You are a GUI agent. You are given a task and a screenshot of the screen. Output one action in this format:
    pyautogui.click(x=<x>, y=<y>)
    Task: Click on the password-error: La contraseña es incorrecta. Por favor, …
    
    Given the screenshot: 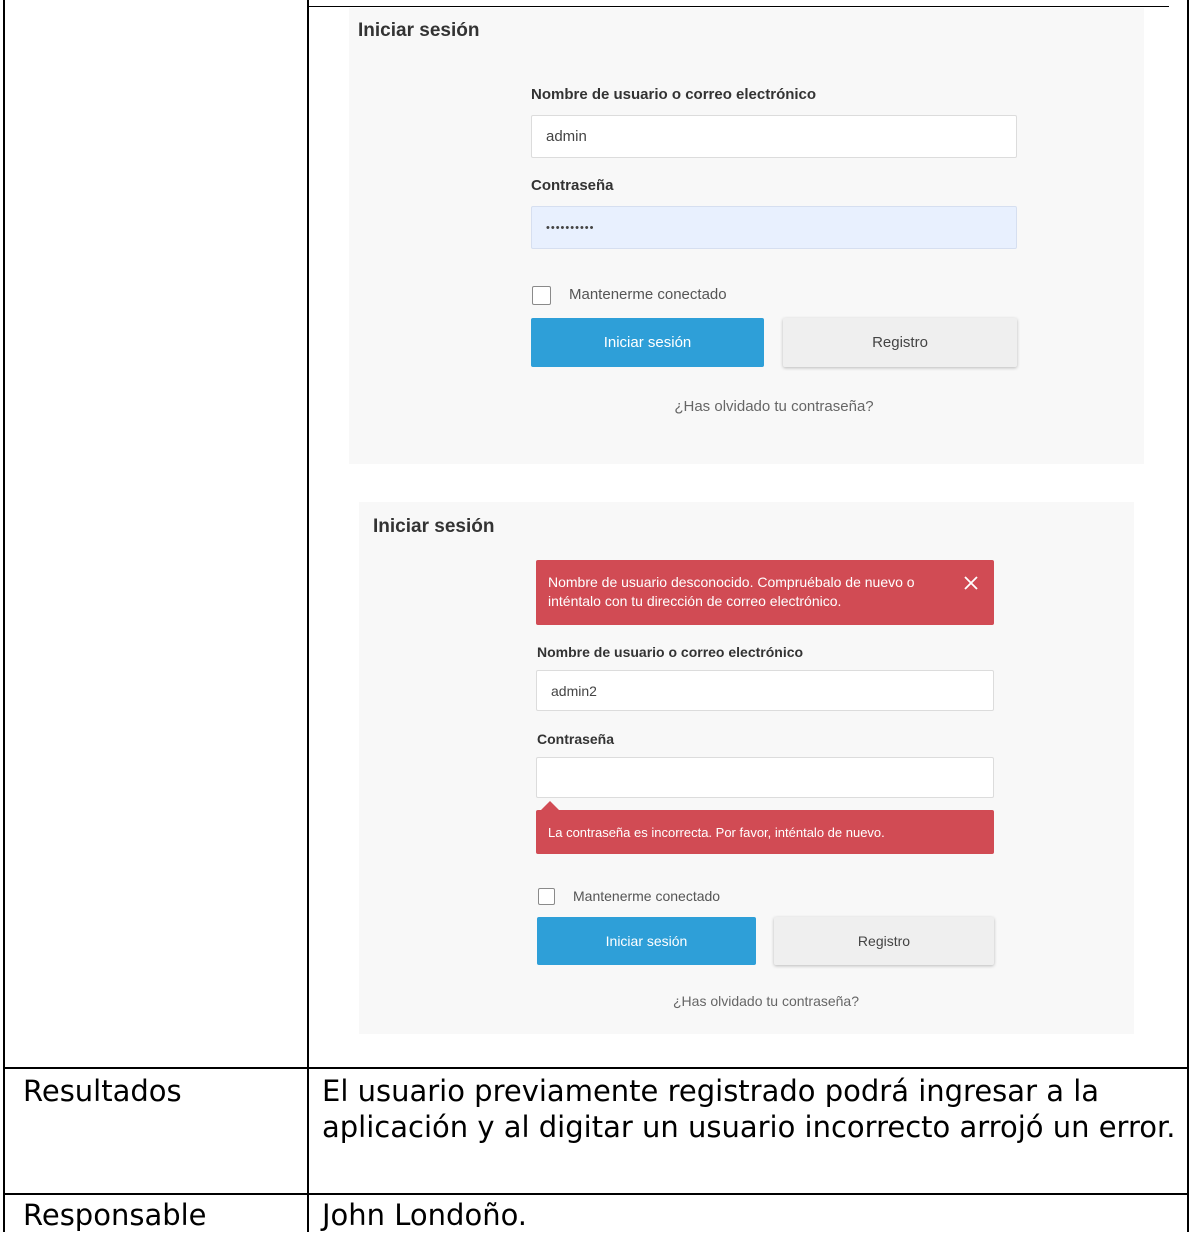 What is the action you would take?
    pyautogui.click(x=765, y=832)
    